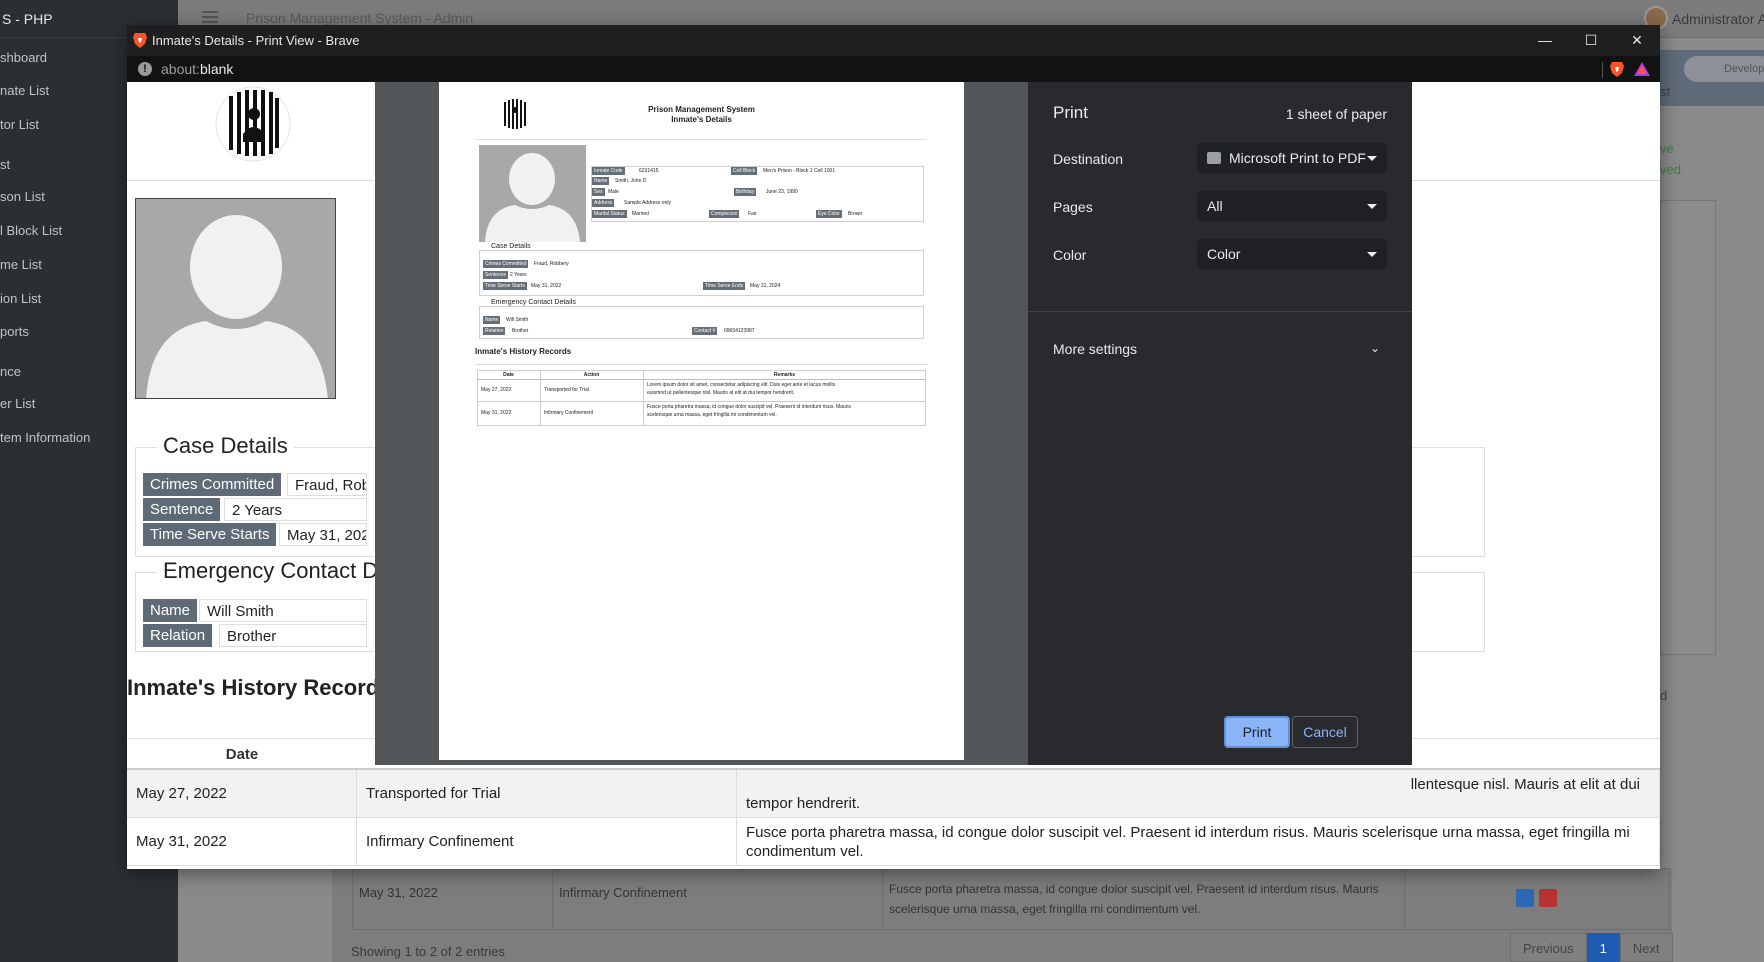  I want to click on chevron-down-icon: ⌄, so click(1375, 348).